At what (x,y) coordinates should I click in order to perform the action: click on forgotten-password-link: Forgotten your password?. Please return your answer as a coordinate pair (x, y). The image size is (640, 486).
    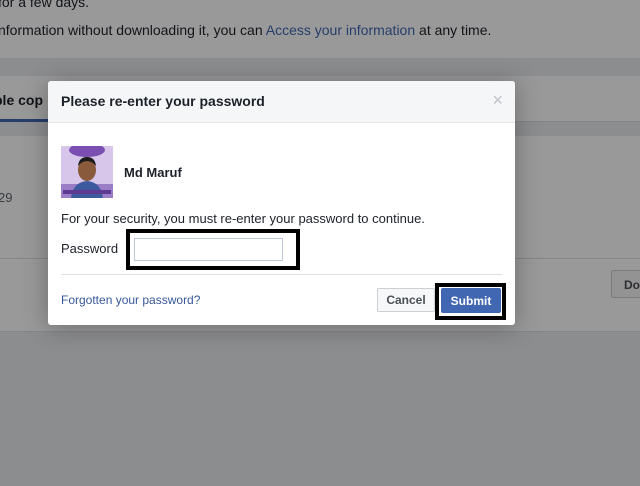
    Looking at the image, I should click on (130, 300).